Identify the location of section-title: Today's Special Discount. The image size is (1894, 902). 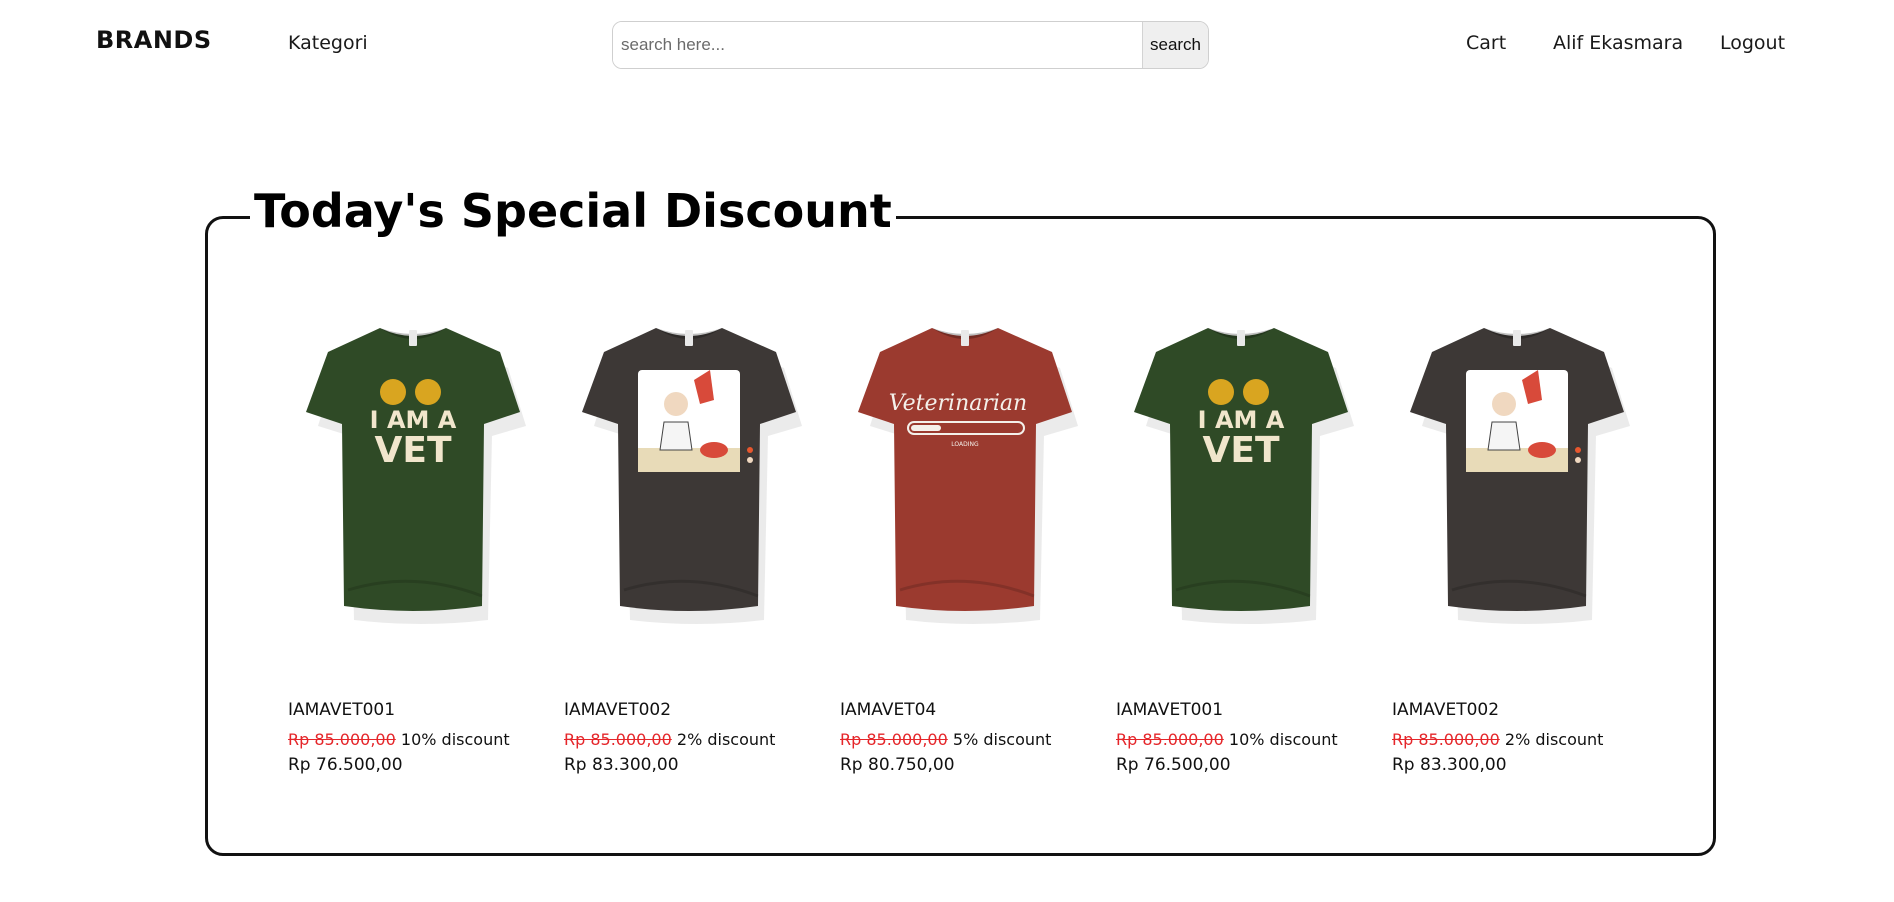
(573, 211).